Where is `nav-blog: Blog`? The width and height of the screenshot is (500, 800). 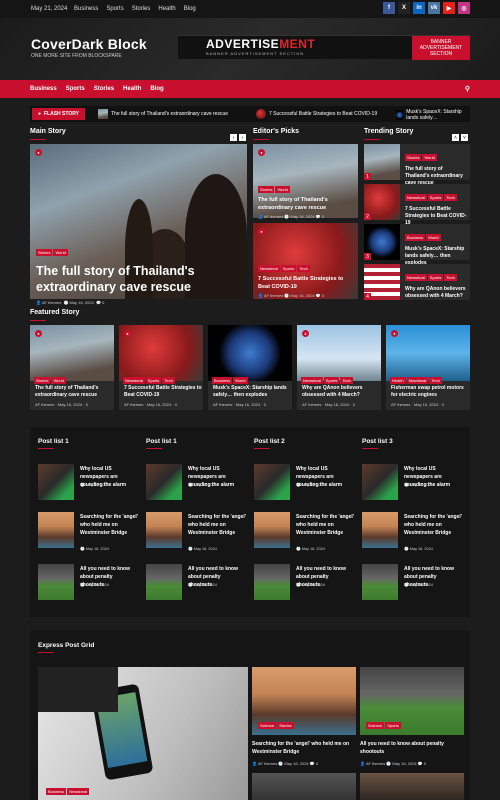
nav-blog: Blog is located at coordinates (156, 89).